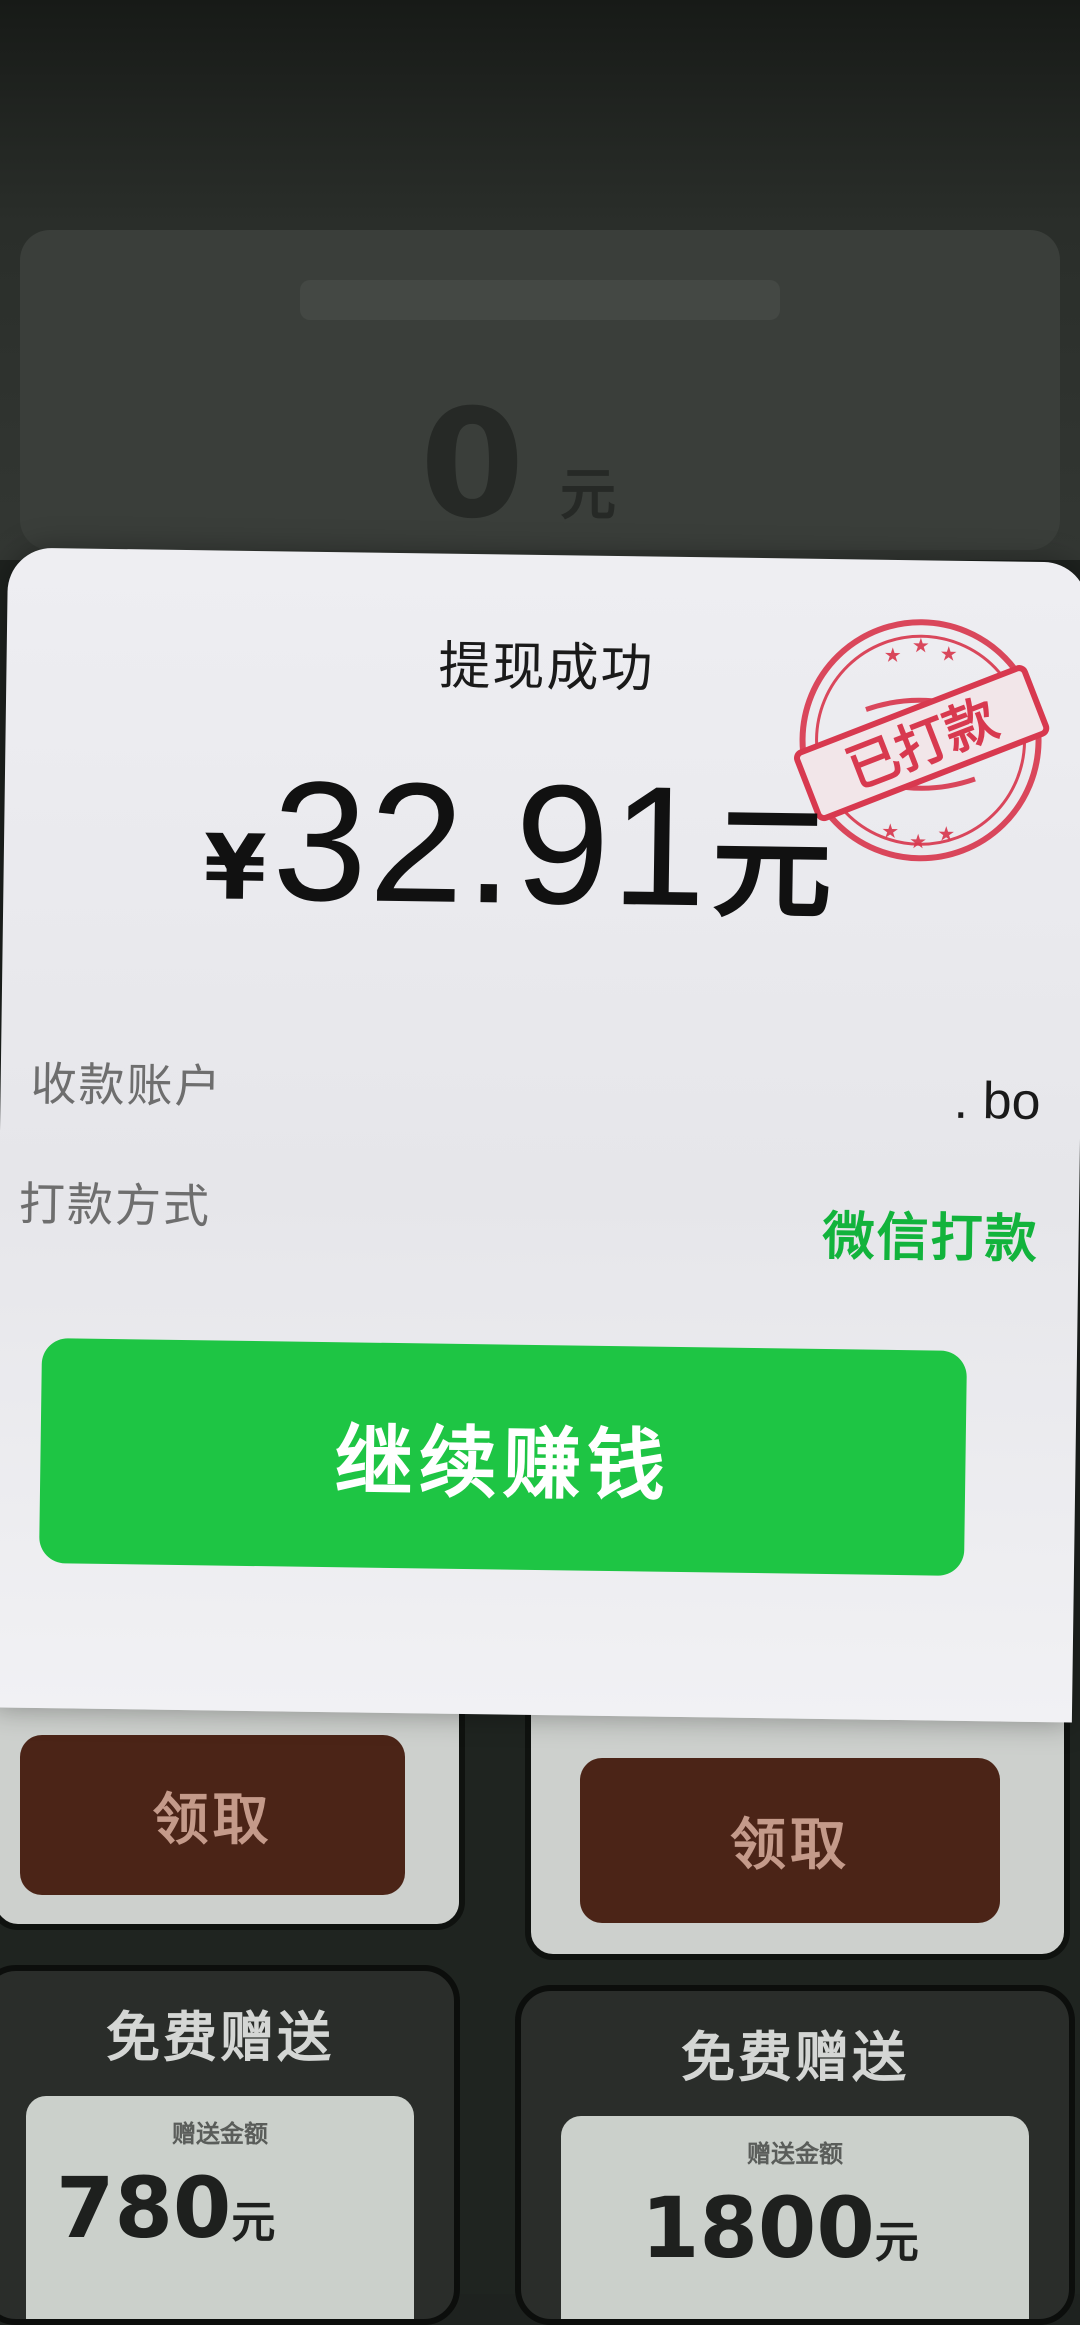 Image resolution: width=1080 pixels, height=2325 pixels. I want to click on amount-value: 32.91, so click(490, 844).